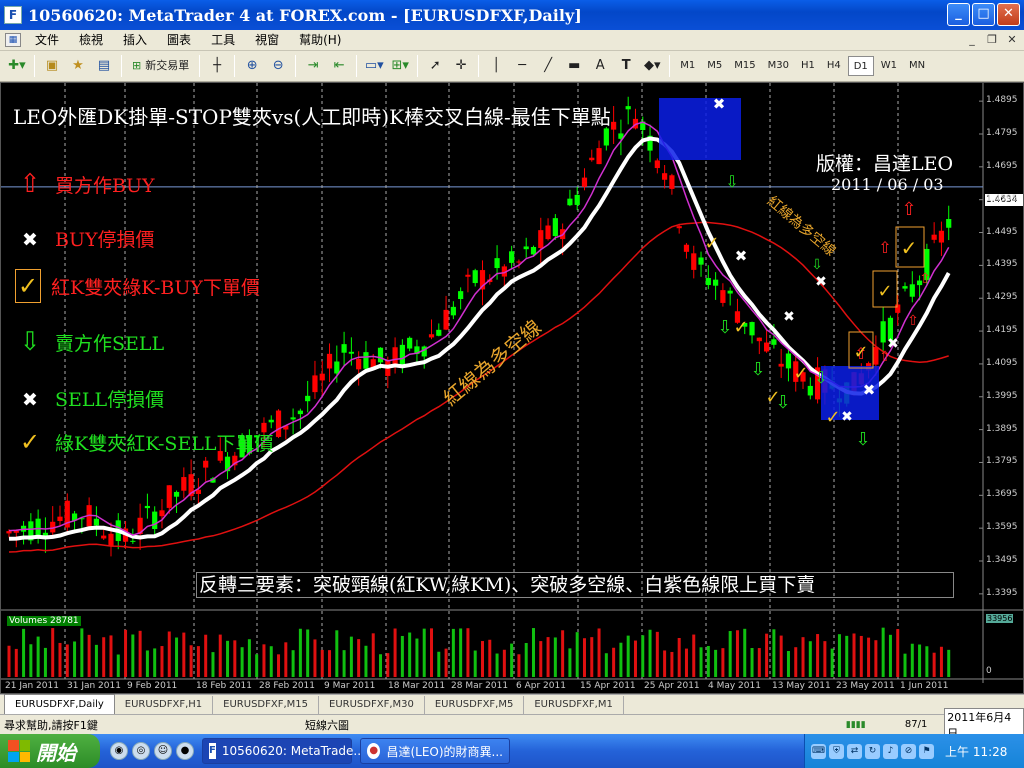 The image size is (1024, 768). I want to click on arrows-icon: ◆▾, so click(652, 66).